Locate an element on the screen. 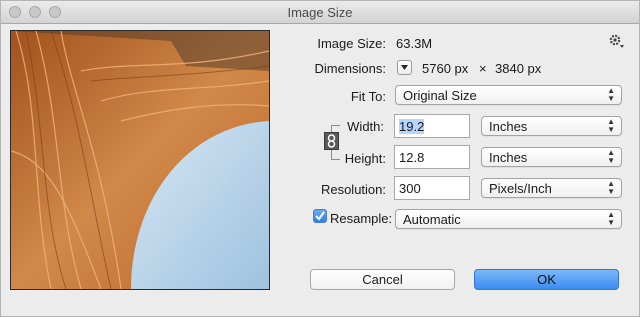  chain-link-icon is located at coordinates (331, 141).